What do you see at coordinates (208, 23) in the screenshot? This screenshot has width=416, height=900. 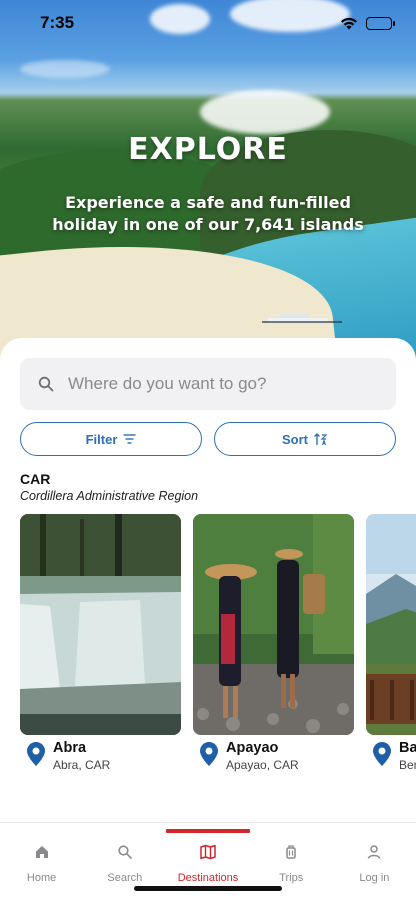 I see `status-bar: 7:35` at bounding box center [208, 23].